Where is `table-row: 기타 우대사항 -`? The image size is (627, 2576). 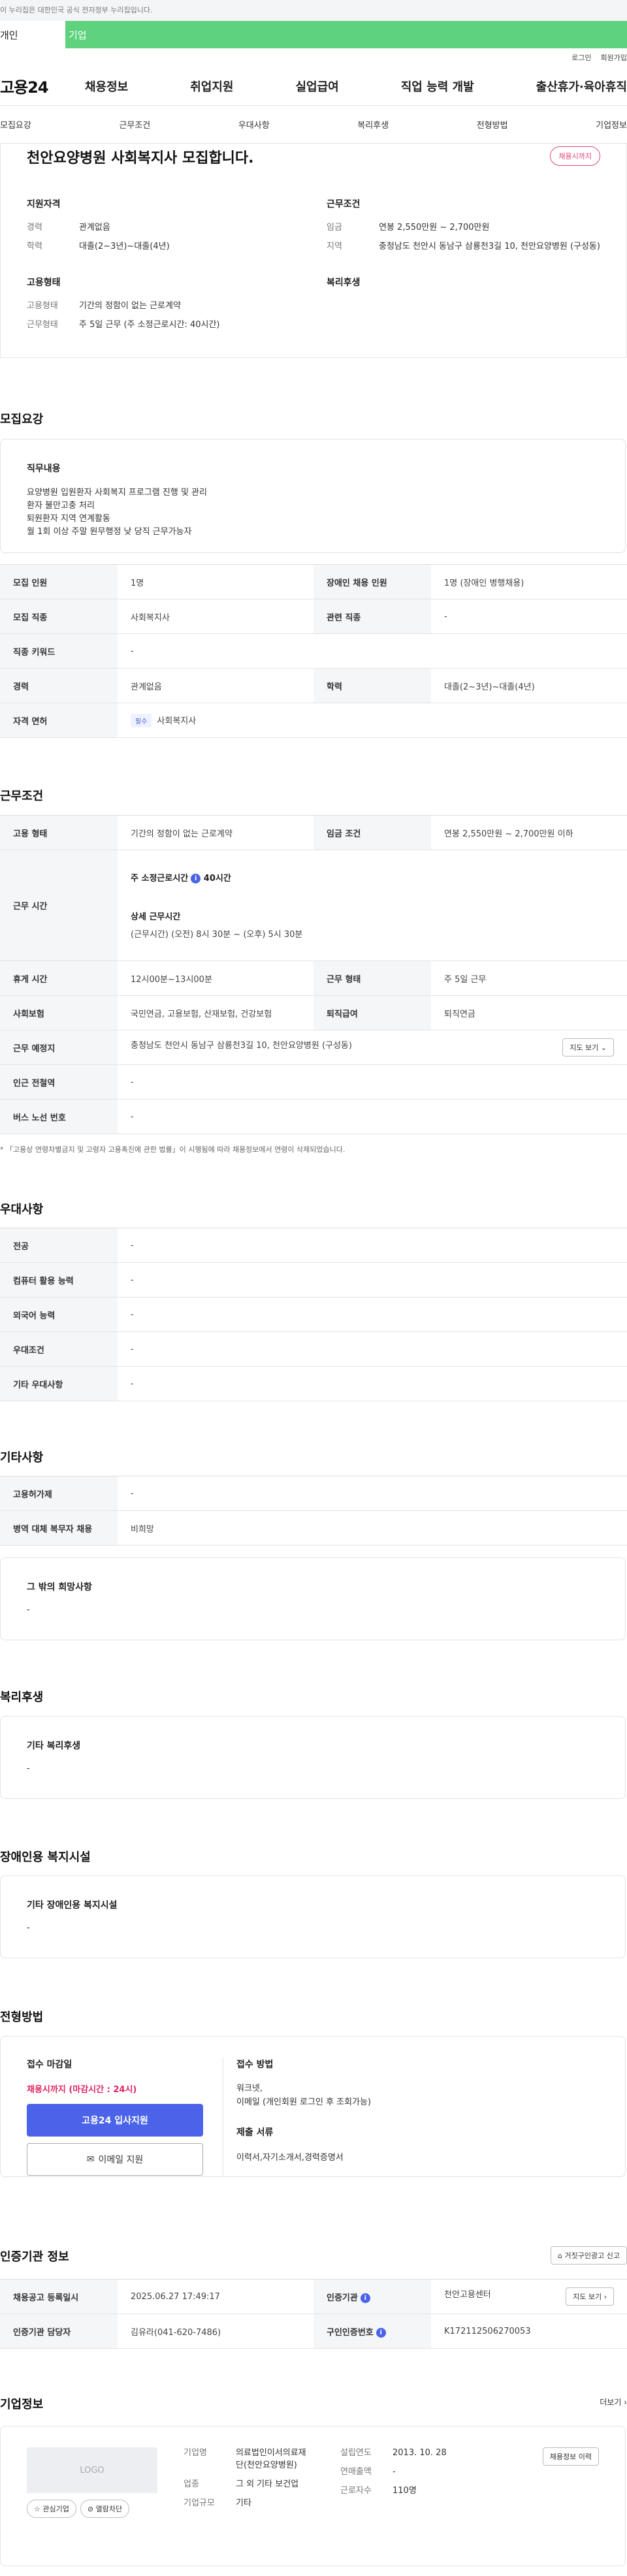
table-row: 기타 우대사항 - is located at coordinates (313, 1384).